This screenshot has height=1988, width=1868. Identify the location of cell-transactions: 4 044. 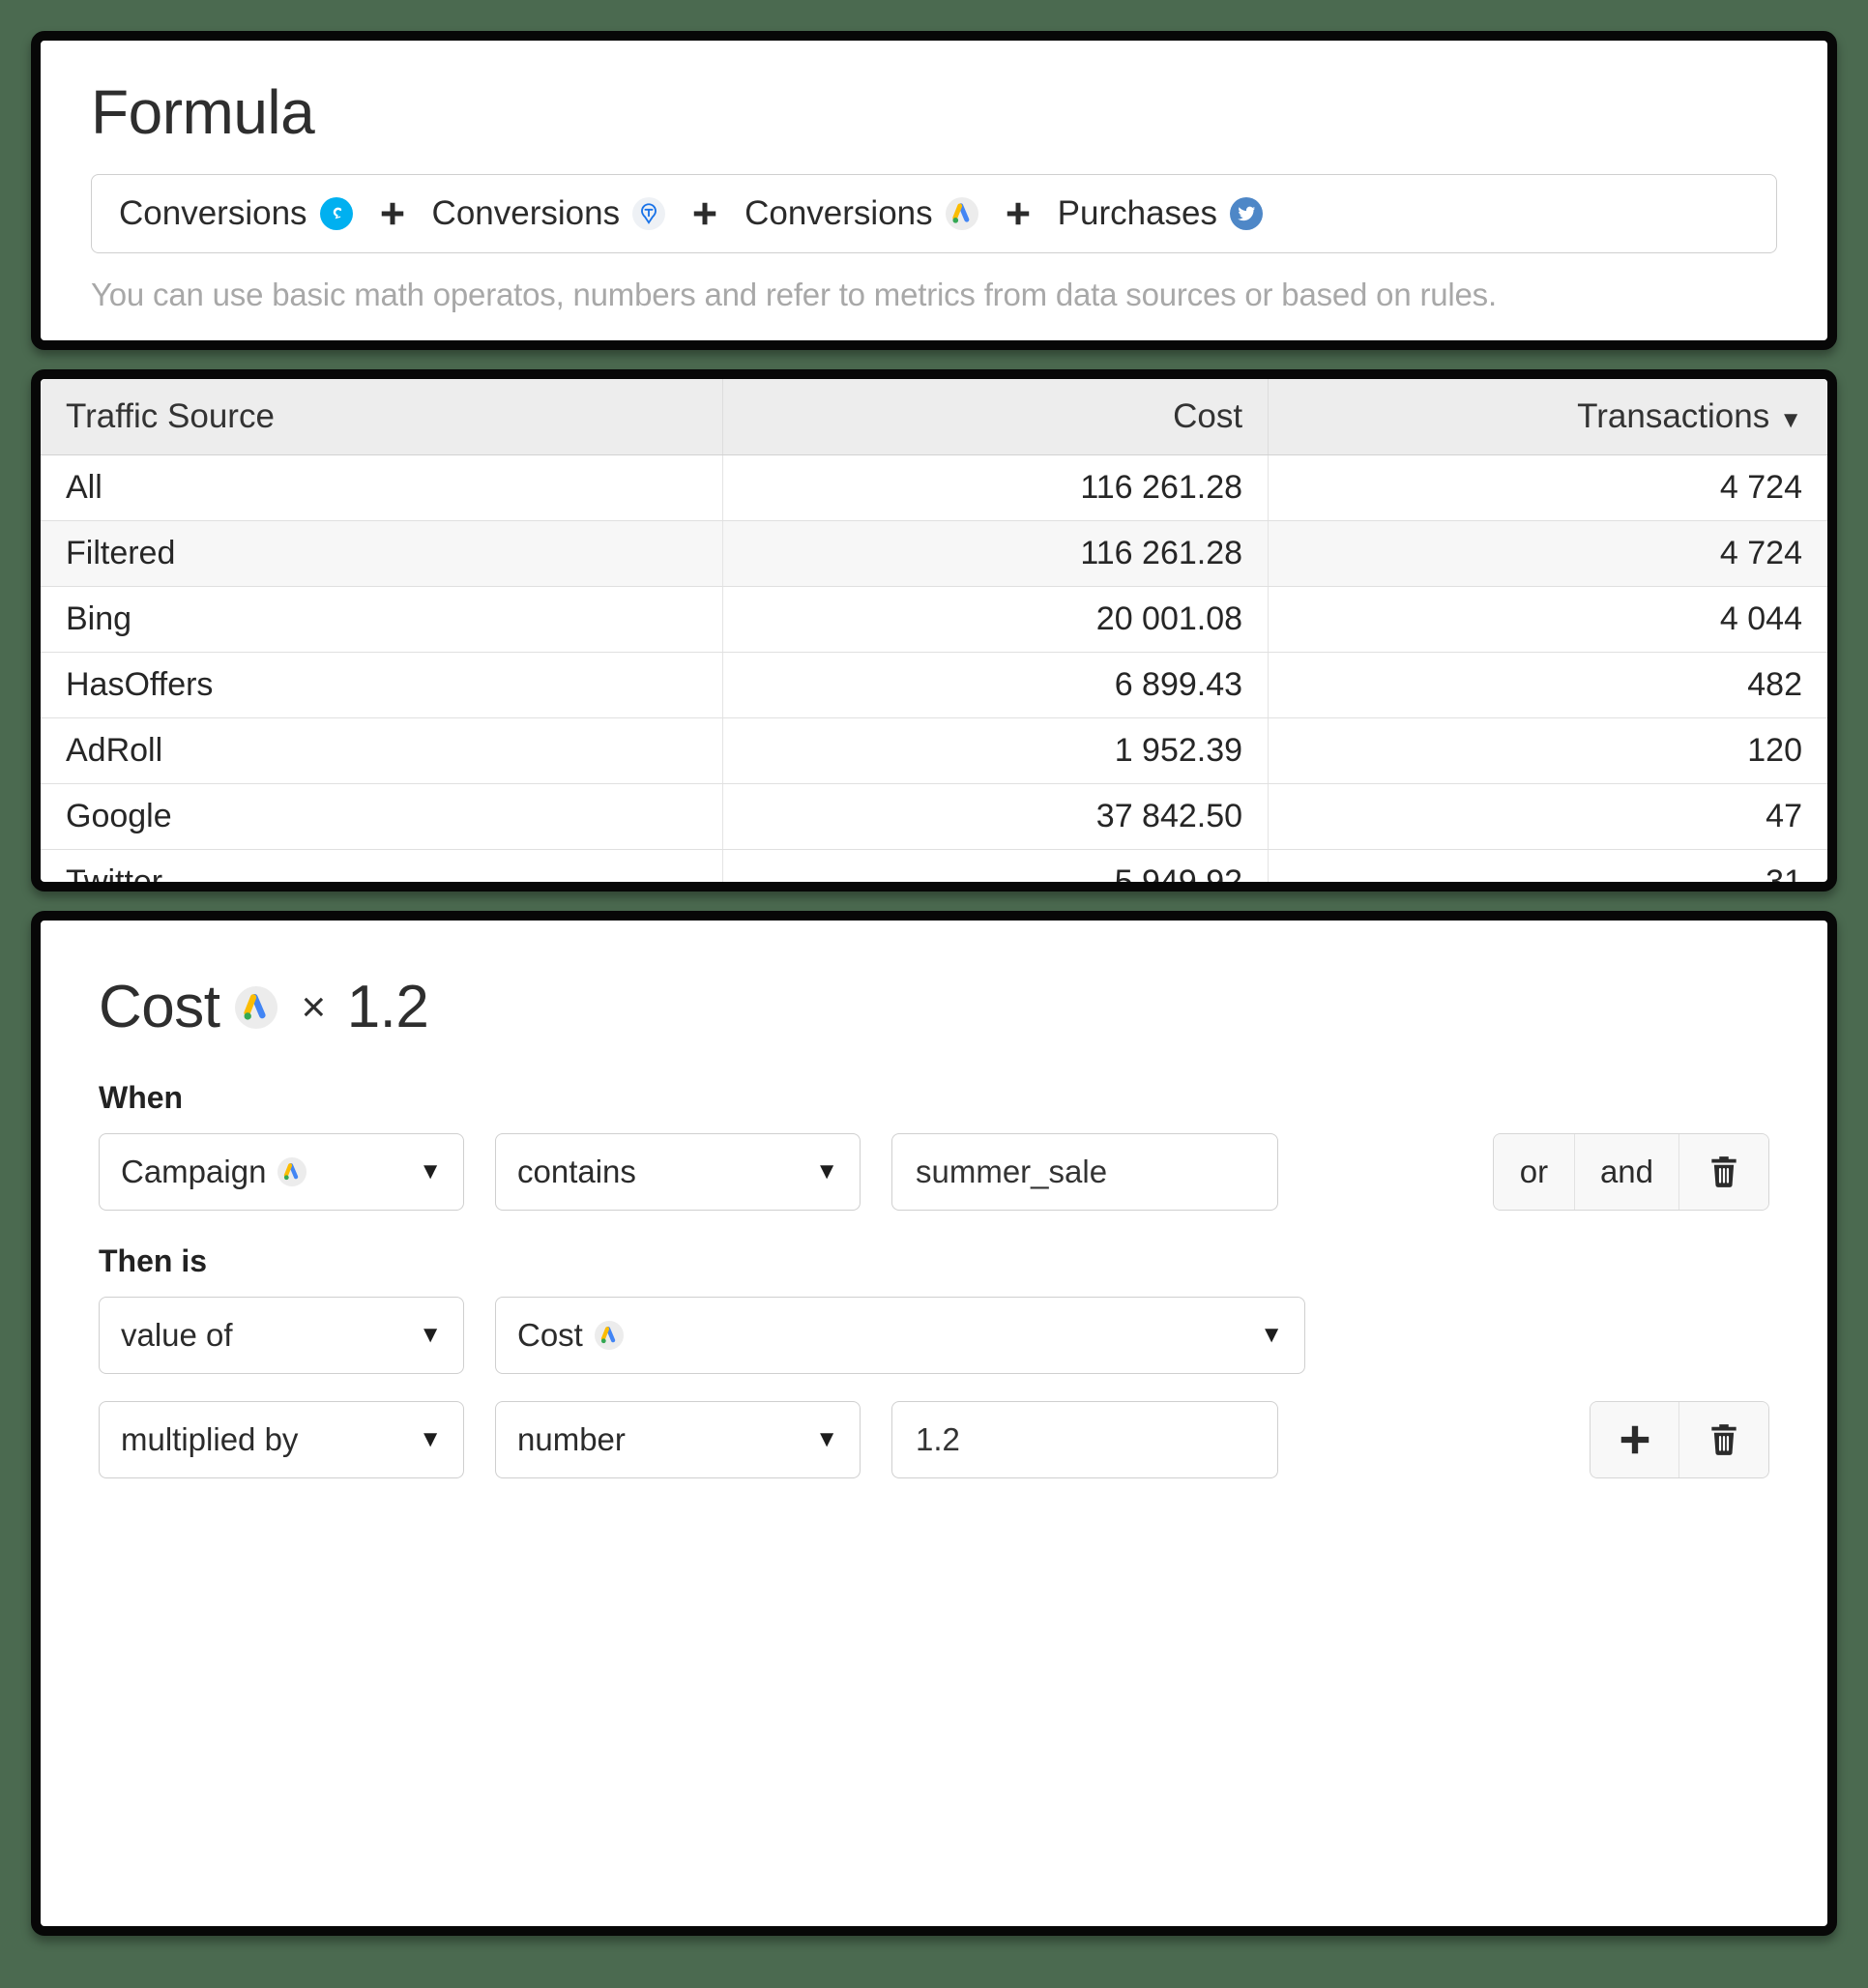
(1547, 619).